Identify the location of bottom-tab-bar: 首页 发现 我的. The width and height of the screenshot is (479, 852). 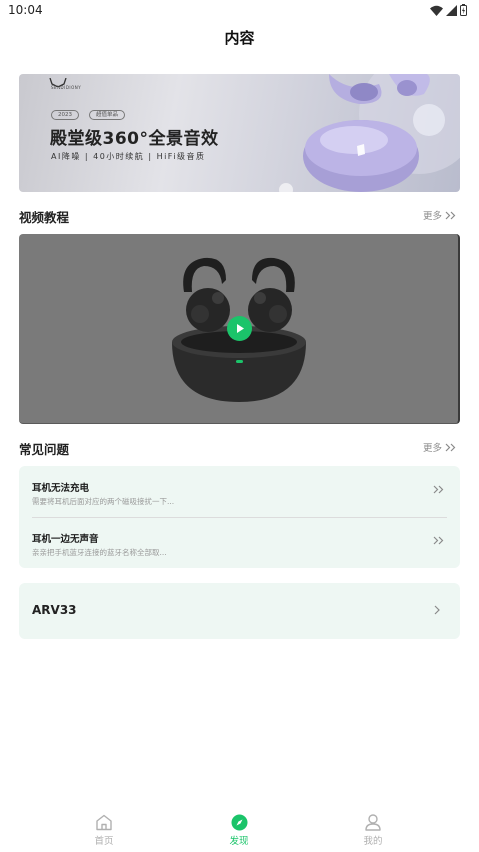
(239, 830).